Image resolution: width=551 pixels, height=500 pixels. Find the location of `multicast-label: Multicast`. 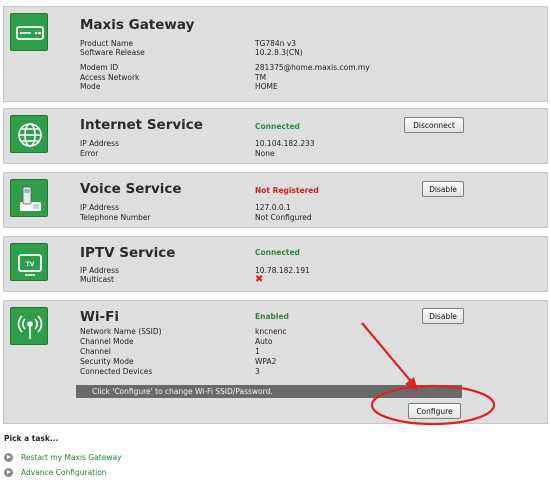

multicast-label: Multicast is located at coordinates (97, 279).